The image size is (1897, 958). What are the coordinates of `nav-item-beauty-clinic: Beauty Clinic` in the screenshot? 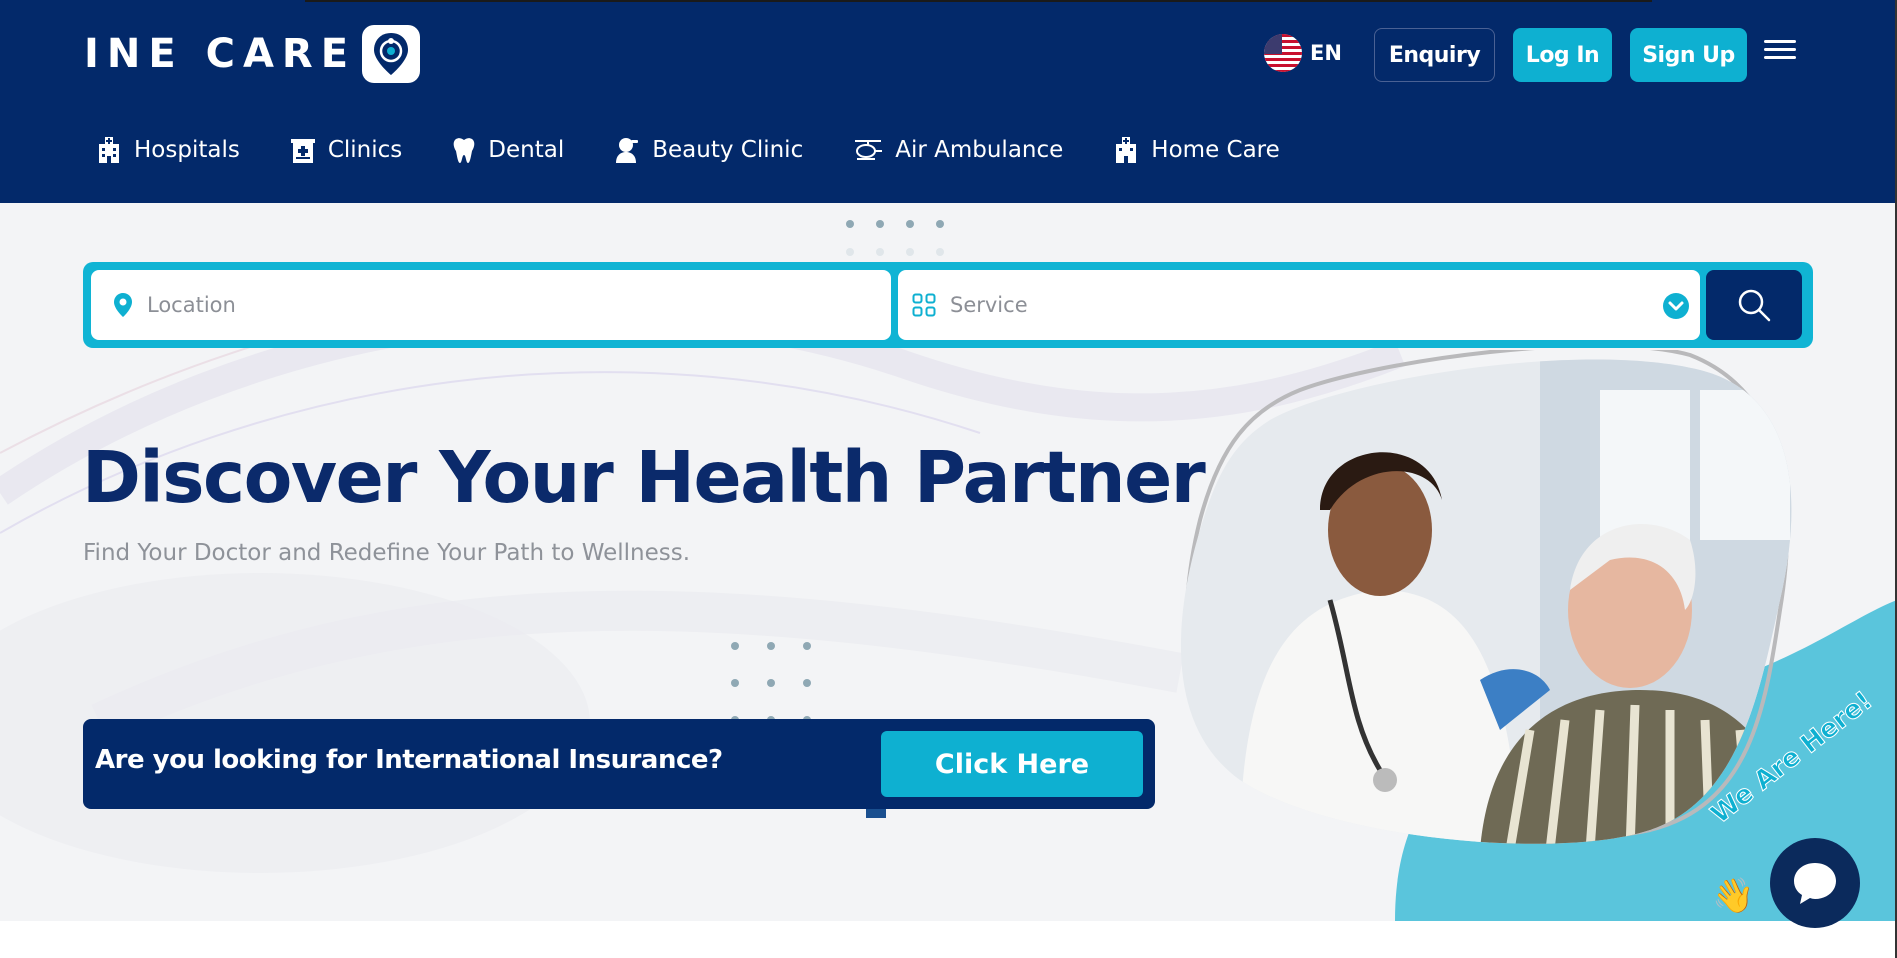 It's located at (708, 150).